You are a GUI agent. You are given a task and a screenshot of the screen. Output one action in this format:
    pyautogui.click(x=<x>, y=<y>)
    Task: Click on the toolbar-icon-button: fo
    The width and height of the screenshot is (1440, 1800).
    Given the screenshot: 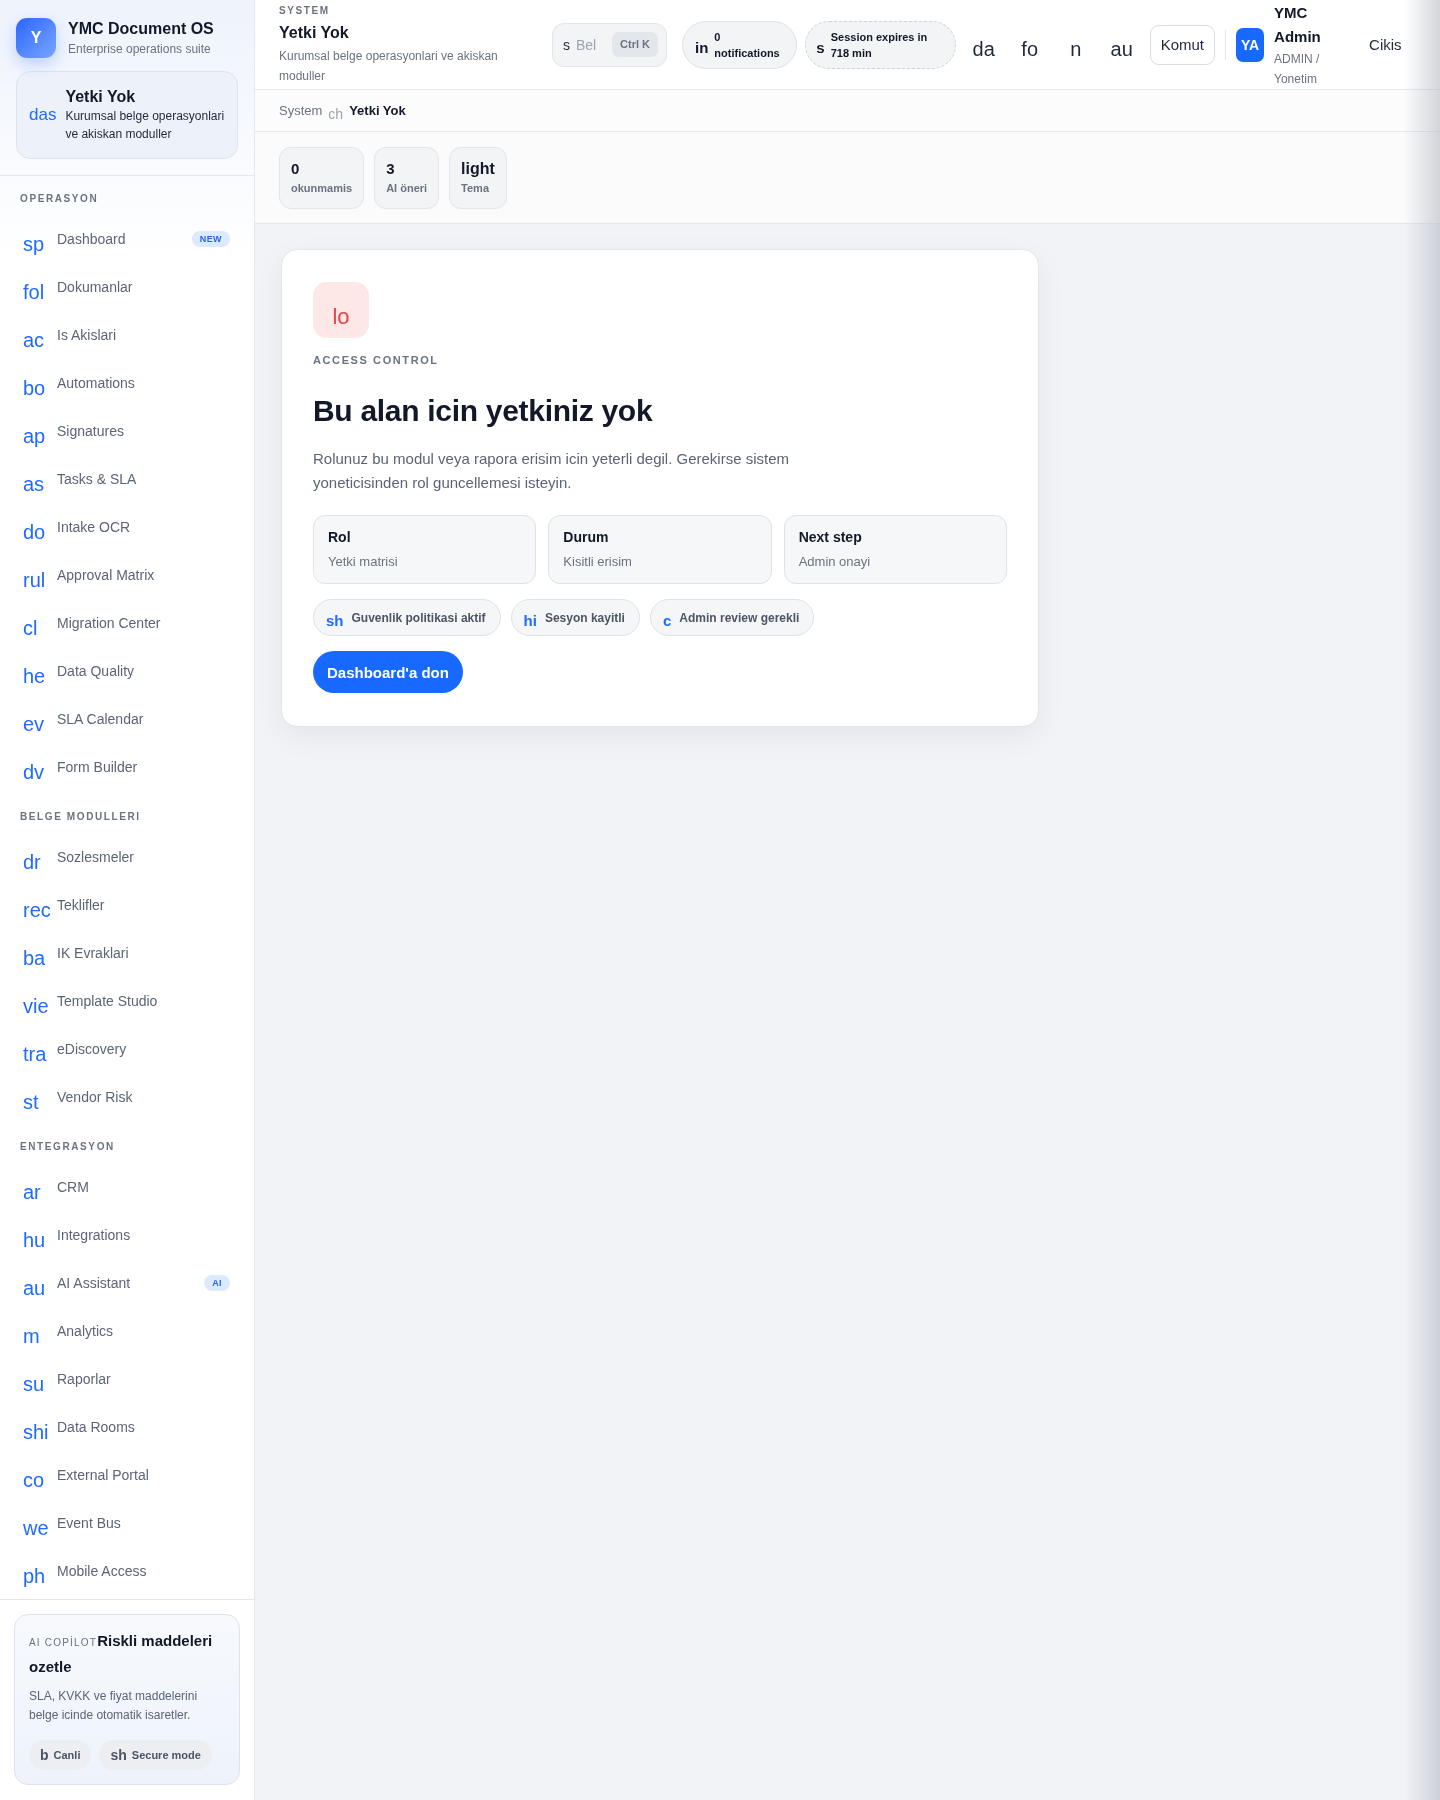 What is the action you would take?
    pyautogui.click(x=1029, y=44)
    